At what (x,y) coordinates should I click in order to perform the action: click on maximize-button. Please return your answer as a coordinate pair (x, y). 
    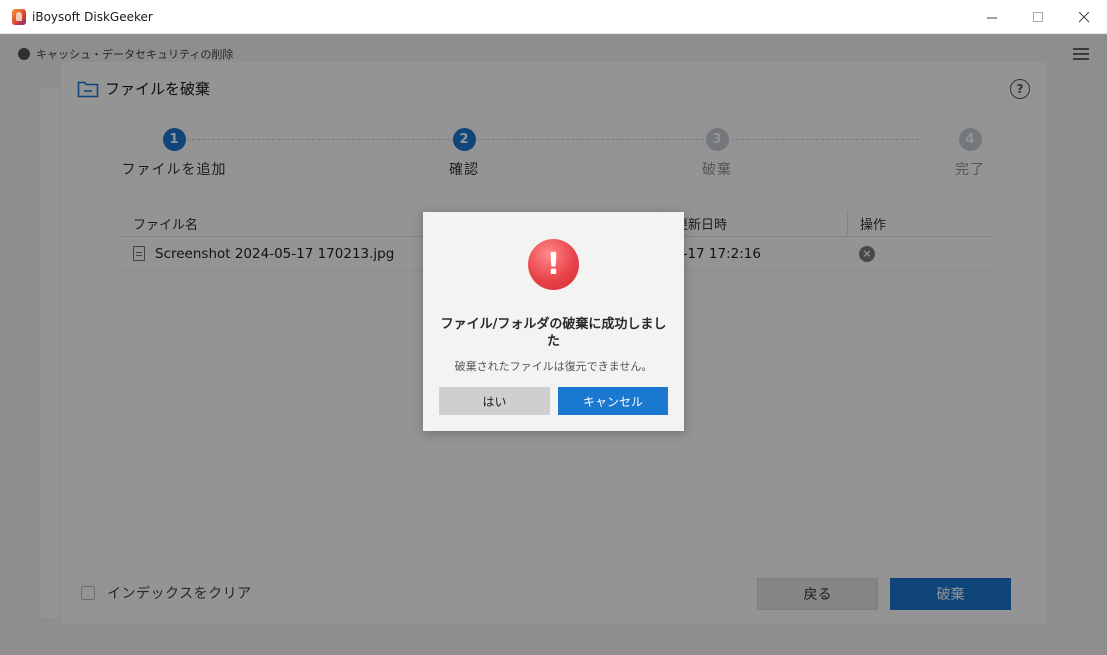
    Looking at the image, I should click on (1038, 17).